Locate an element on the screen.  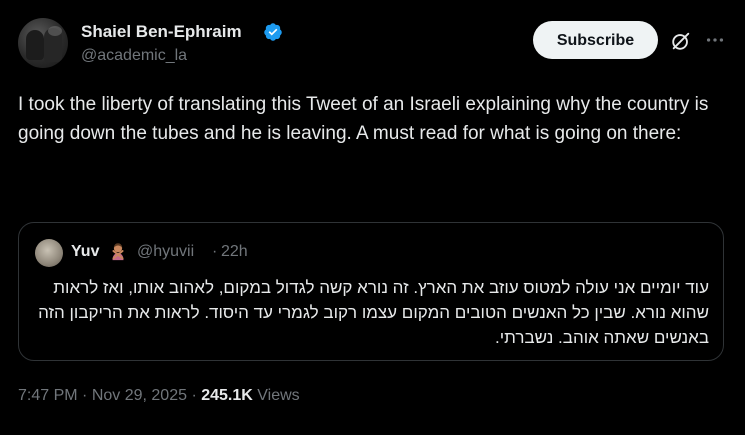
tweet-date: Nov 29, 2025 is located at coordinates (139, 395).